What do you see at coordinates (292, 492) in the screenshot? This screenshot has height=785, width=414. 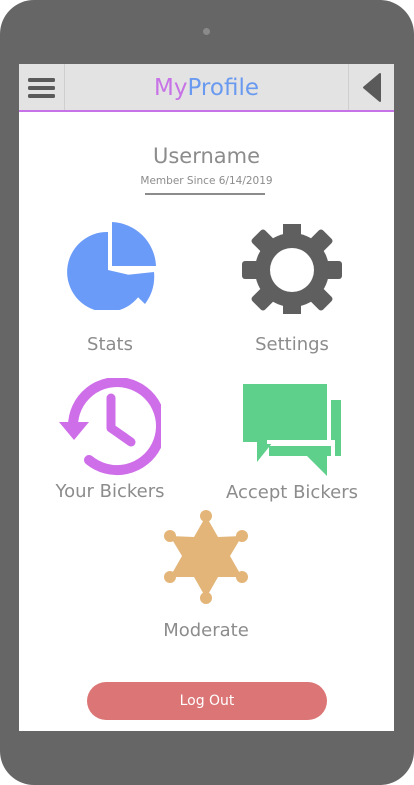 I see `accept-bickers-label: Accept Bickers` at bounding box center [292, 492].